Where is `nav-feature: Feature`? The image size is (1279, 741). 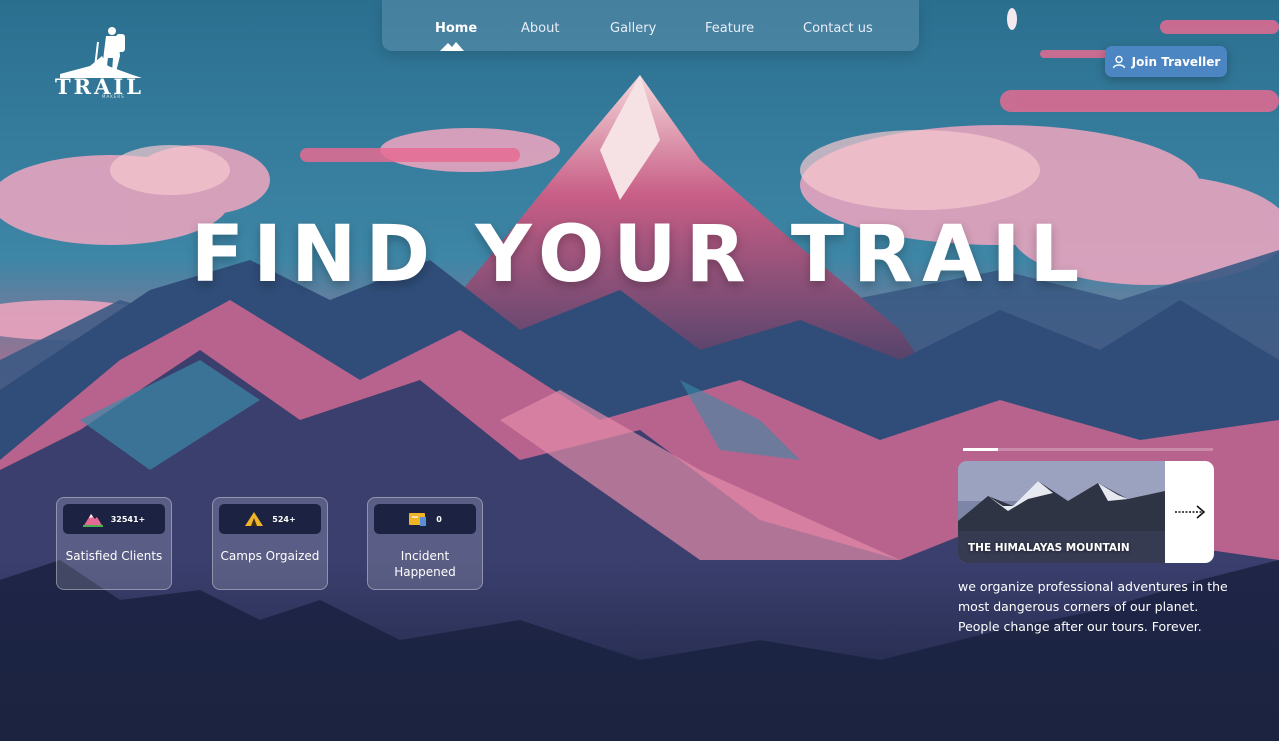 nav-feature: Feature is located at coordinates (729, 28).